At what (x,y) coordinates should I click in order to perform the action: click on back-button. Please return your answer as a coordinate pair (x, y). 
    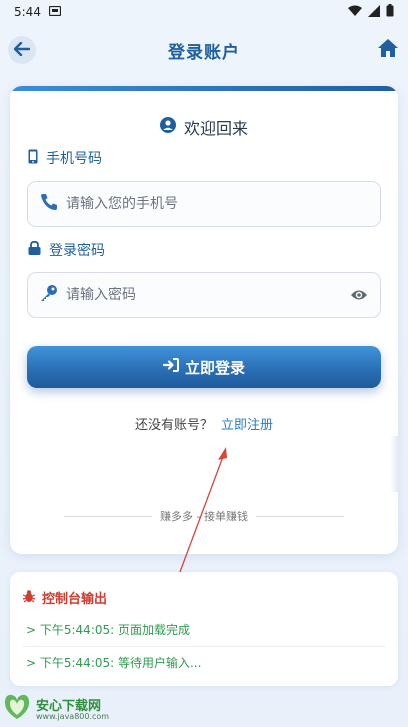
    Looking at the image, I should click on (22, 50).